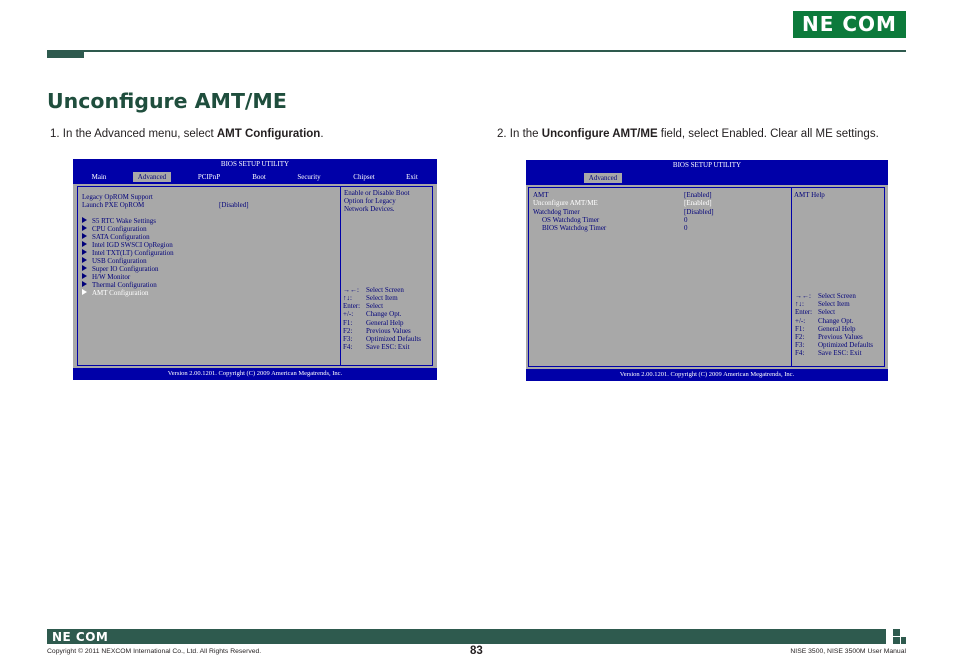 This screenshot has height=672, width=954. I want to click on bios-submenu-item: H/W Monitor, so click(106, 277).